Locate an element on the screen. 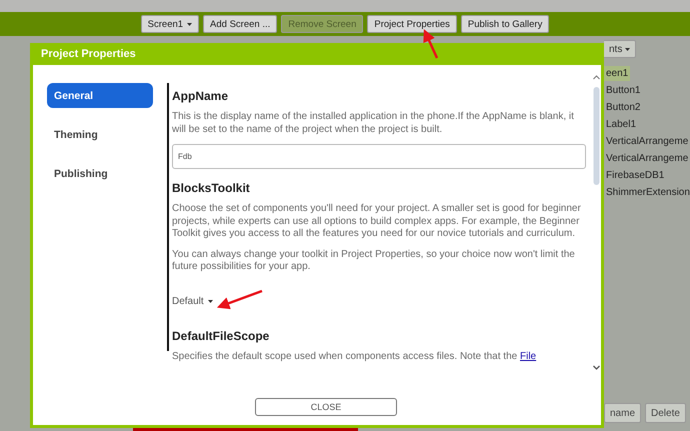  component-item: ShimmerExtension is located at coordinates (647, 192).